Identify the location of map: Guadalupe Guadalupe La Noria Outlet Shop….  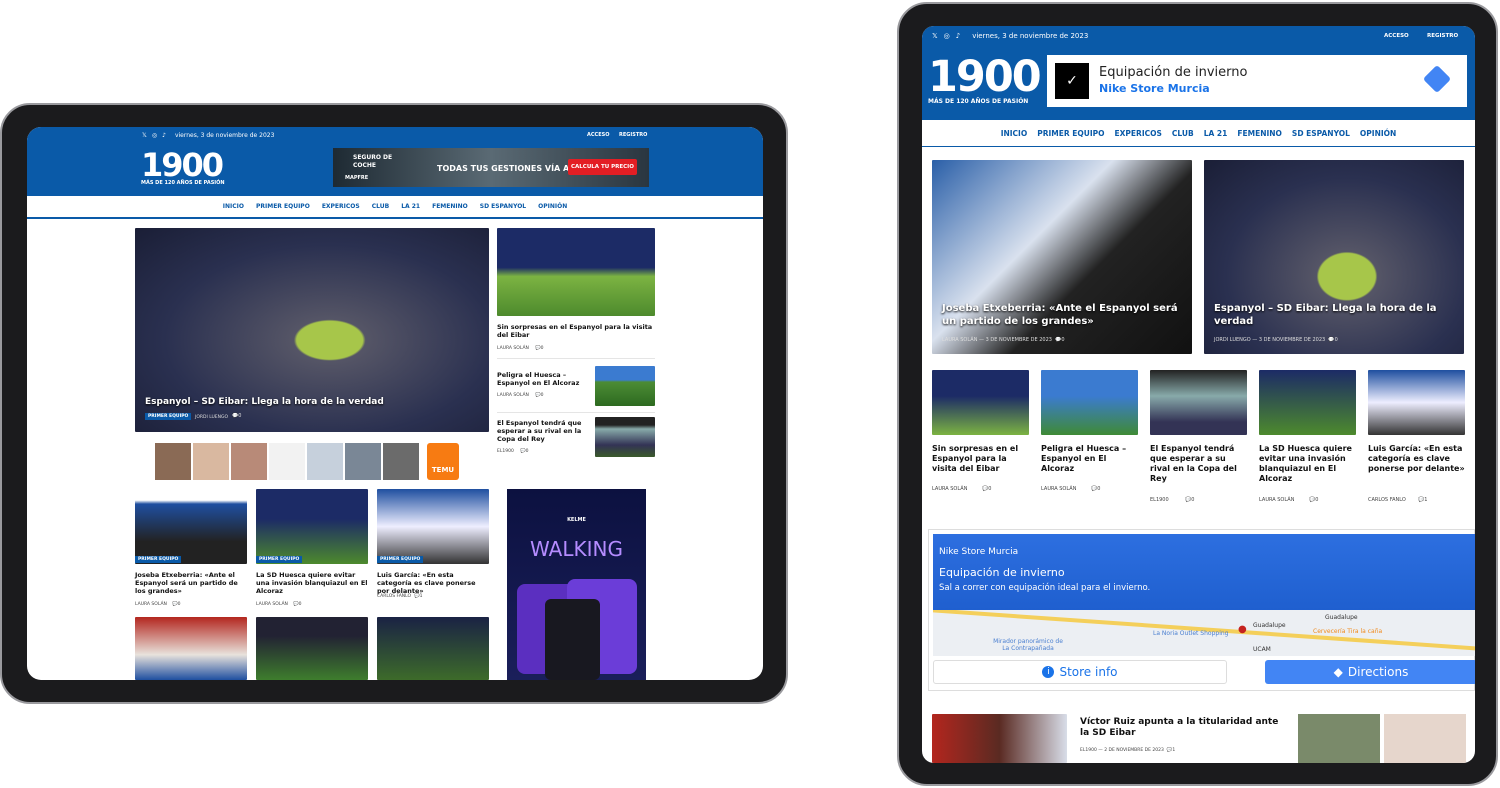
(1204, 633).